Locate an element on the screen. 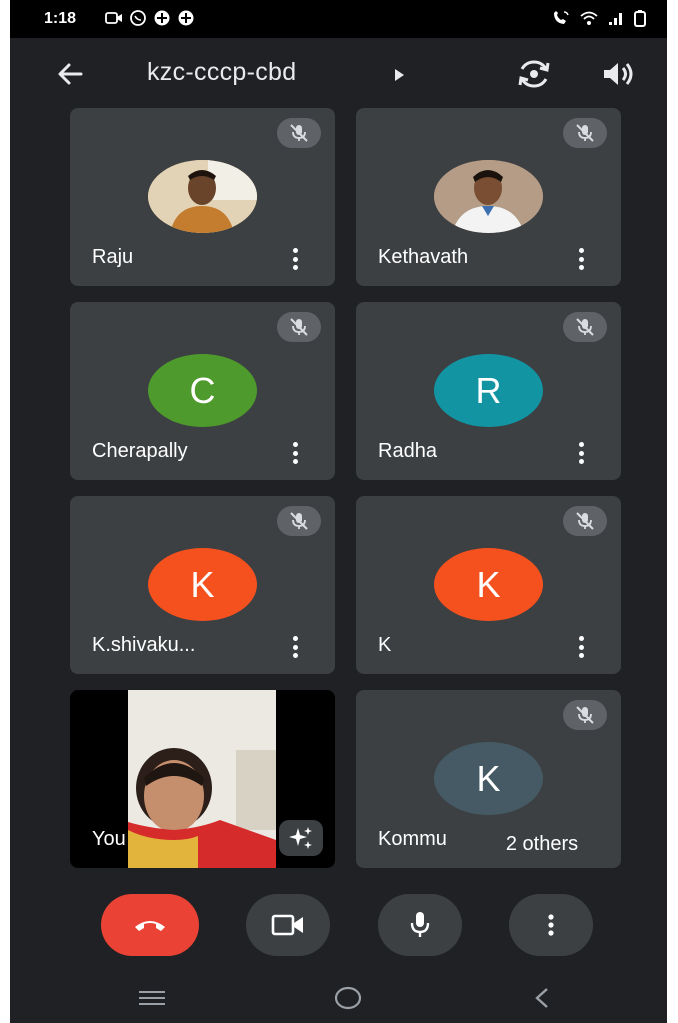 Image resolution: width=678 pixels, height=1023 pixels. self-name: You is located at coordinates (109, 839).